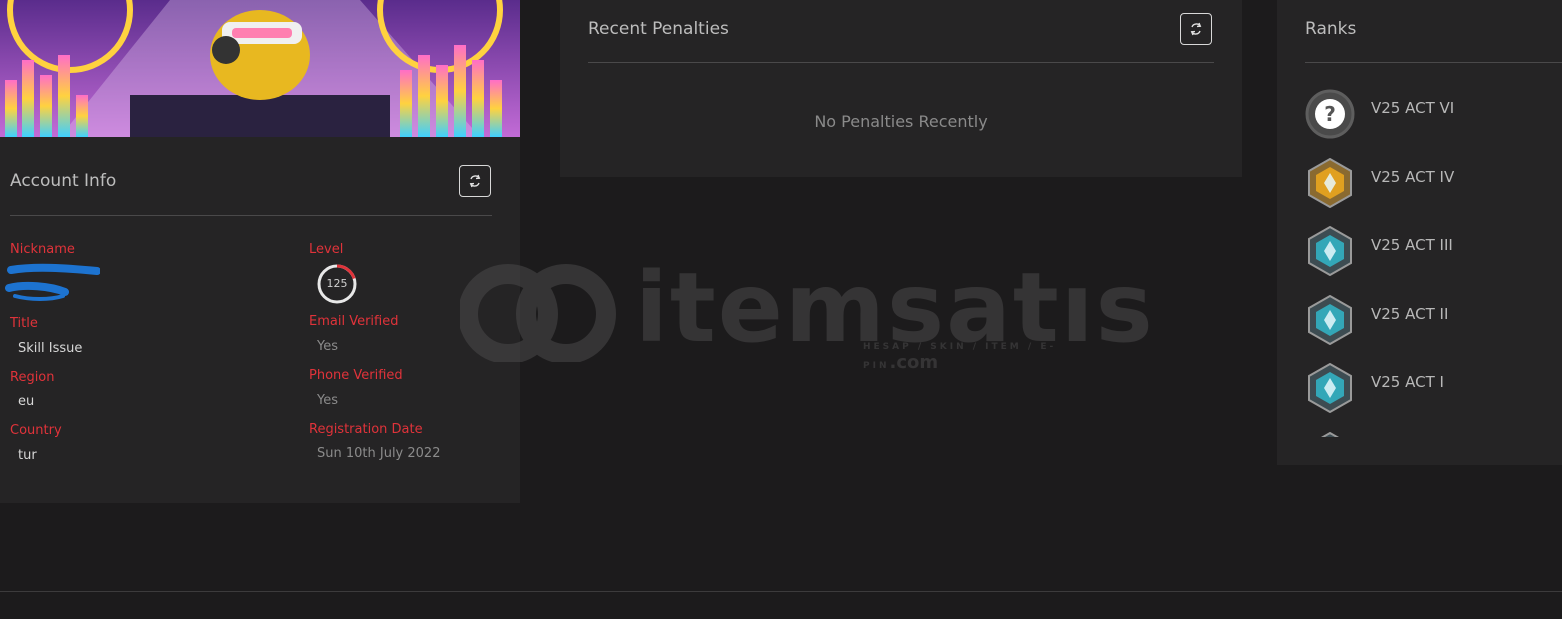  What do you see at coordinates (42, 249) in the screenshot?
I see `nickname-label: Nickname` at bounding box center [42, 249].